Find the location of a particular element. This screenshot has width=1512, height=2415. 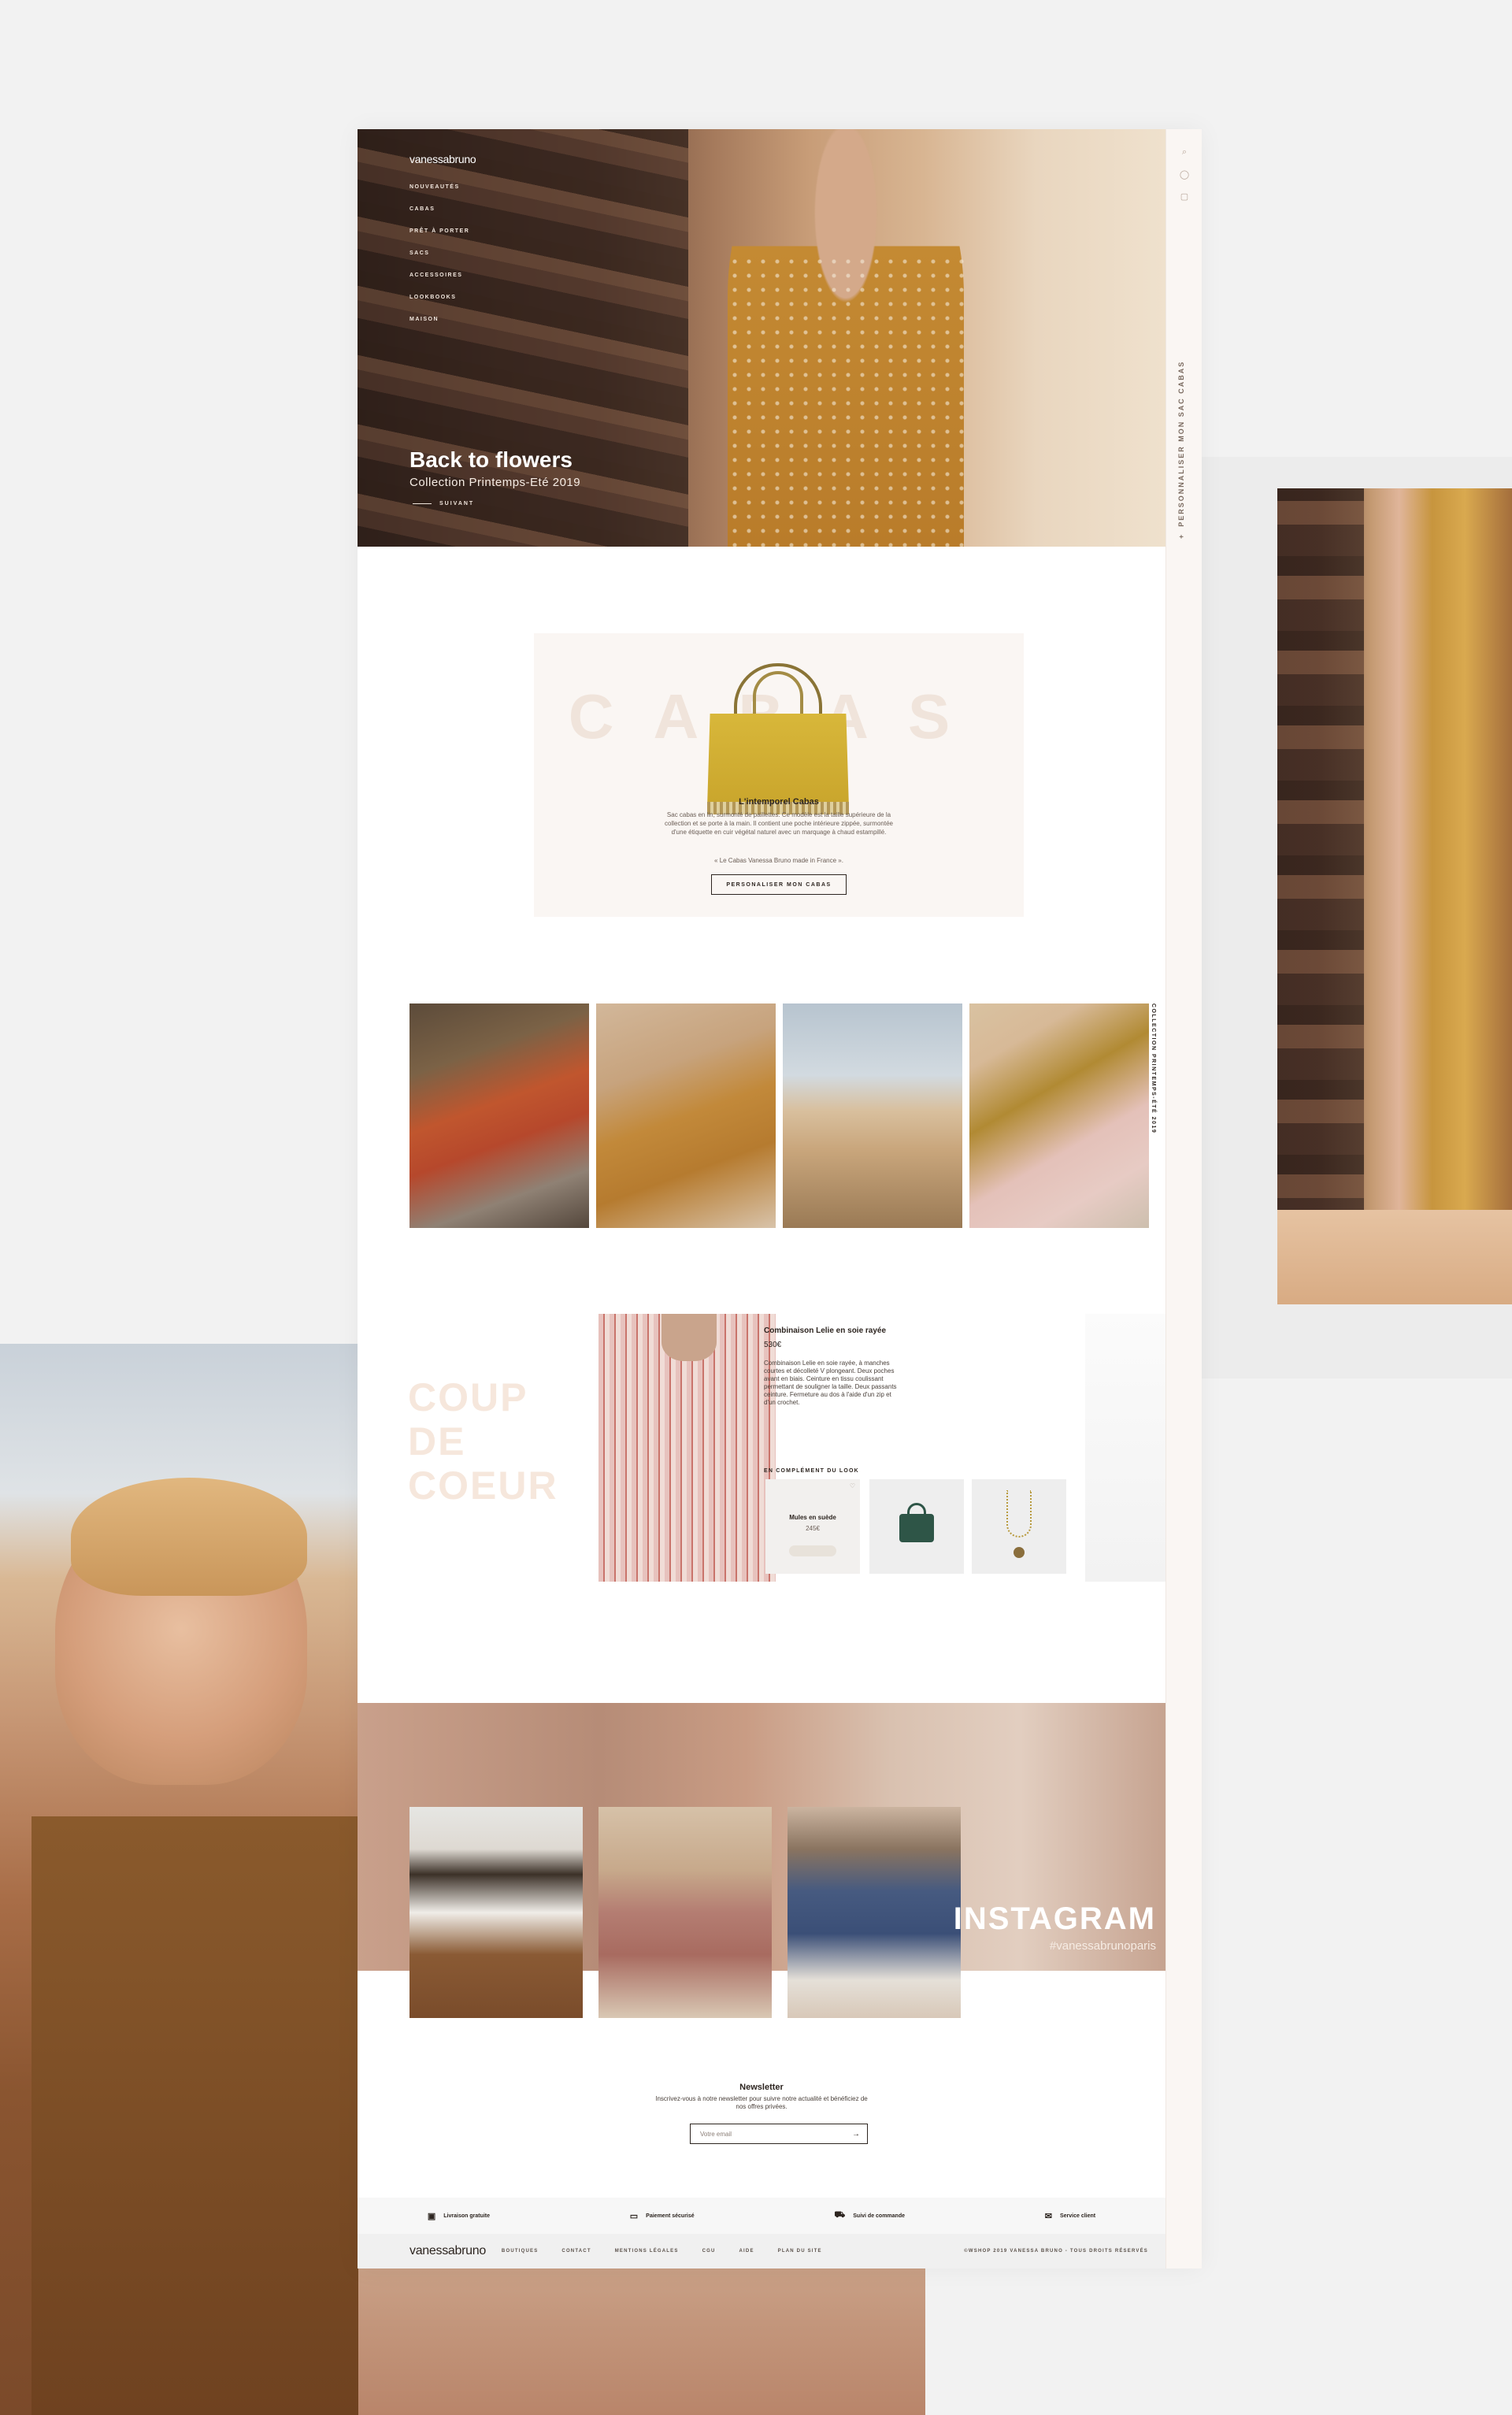

footer-link-plan-du-site: PLAN DU SITE is located at coordinates (800, 2252).